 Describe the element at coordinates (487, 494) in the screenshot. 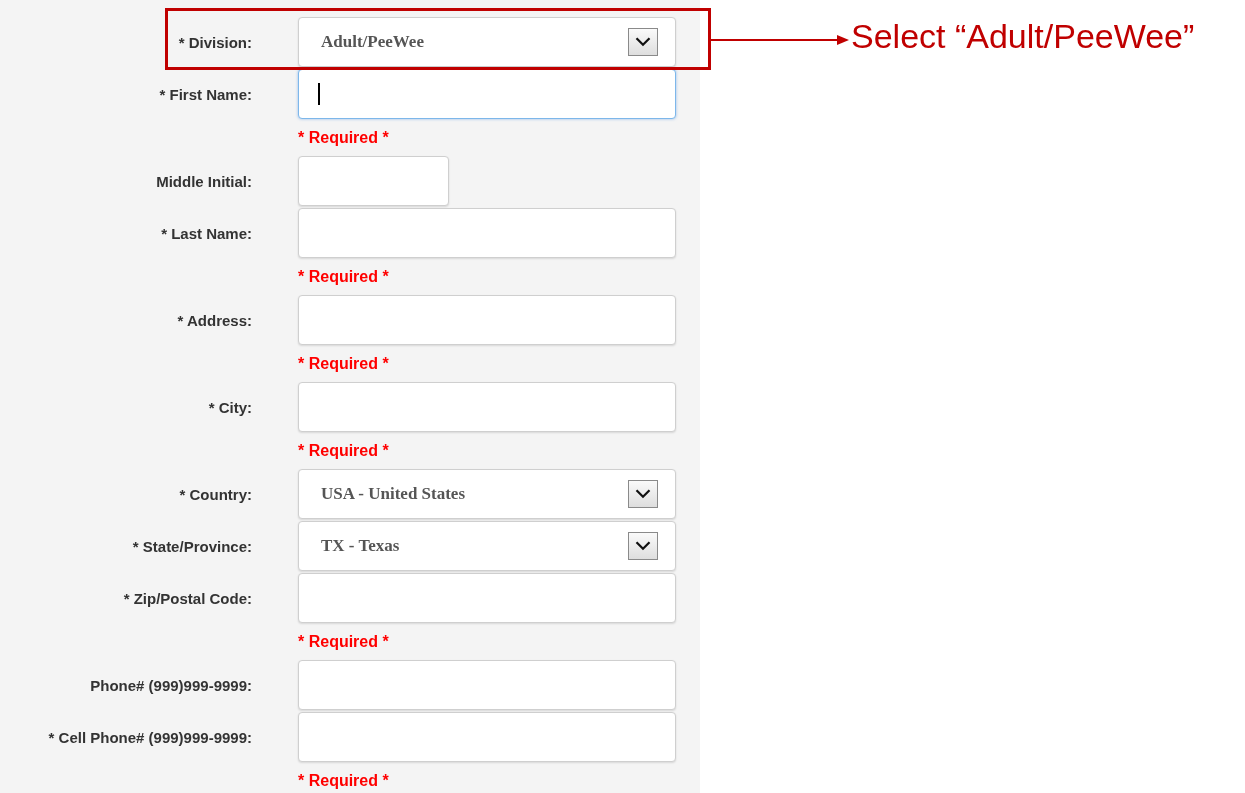

I see `dropdown: USA - United States` at that location.